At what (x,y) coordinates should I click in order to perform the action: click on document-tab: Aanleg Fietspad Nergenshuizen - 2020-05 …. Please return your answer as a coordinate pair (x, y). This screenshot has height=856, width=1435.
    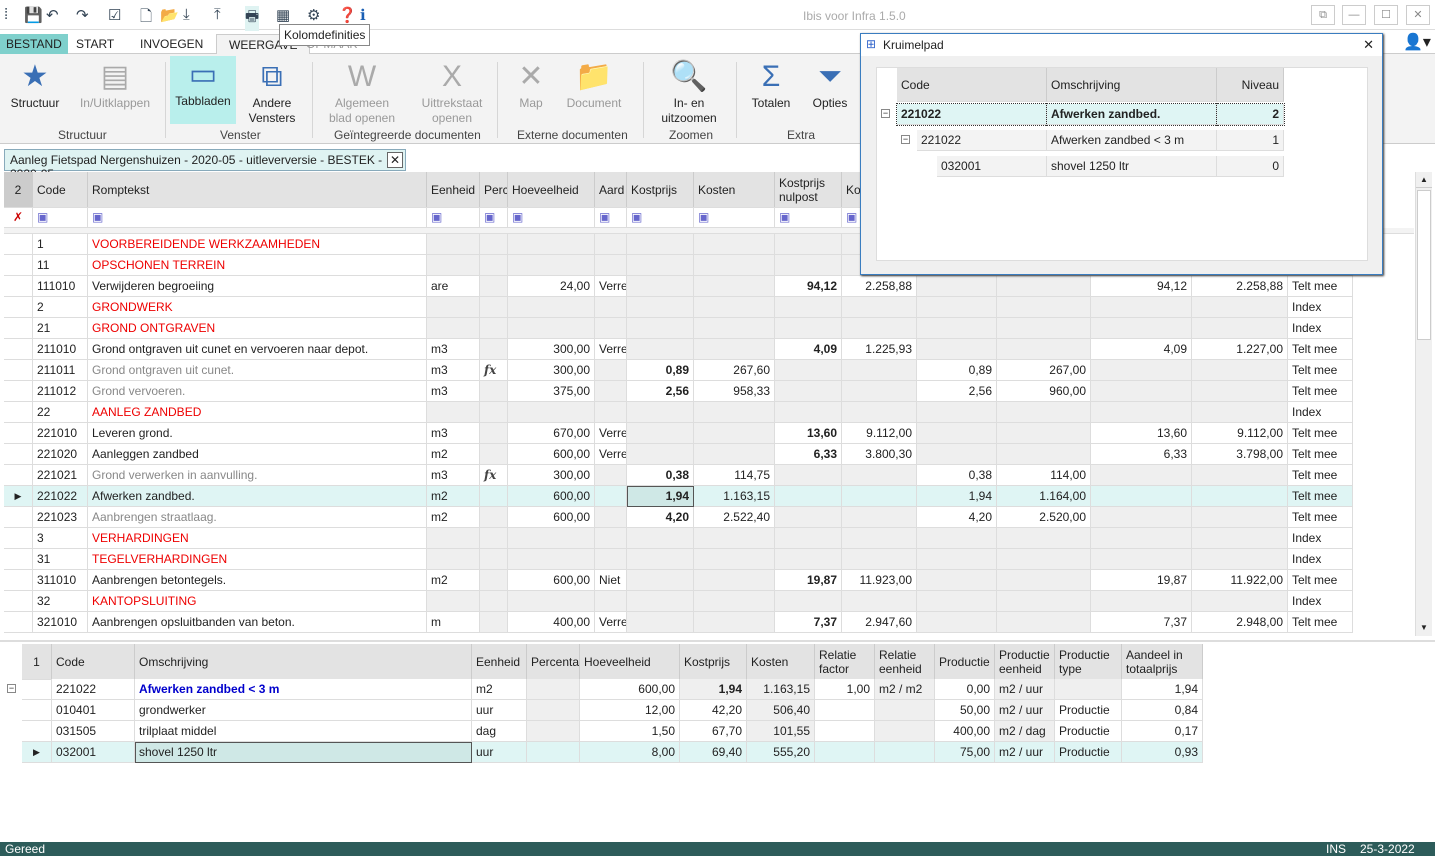
    Looking at the image, I should click on (205, 165).